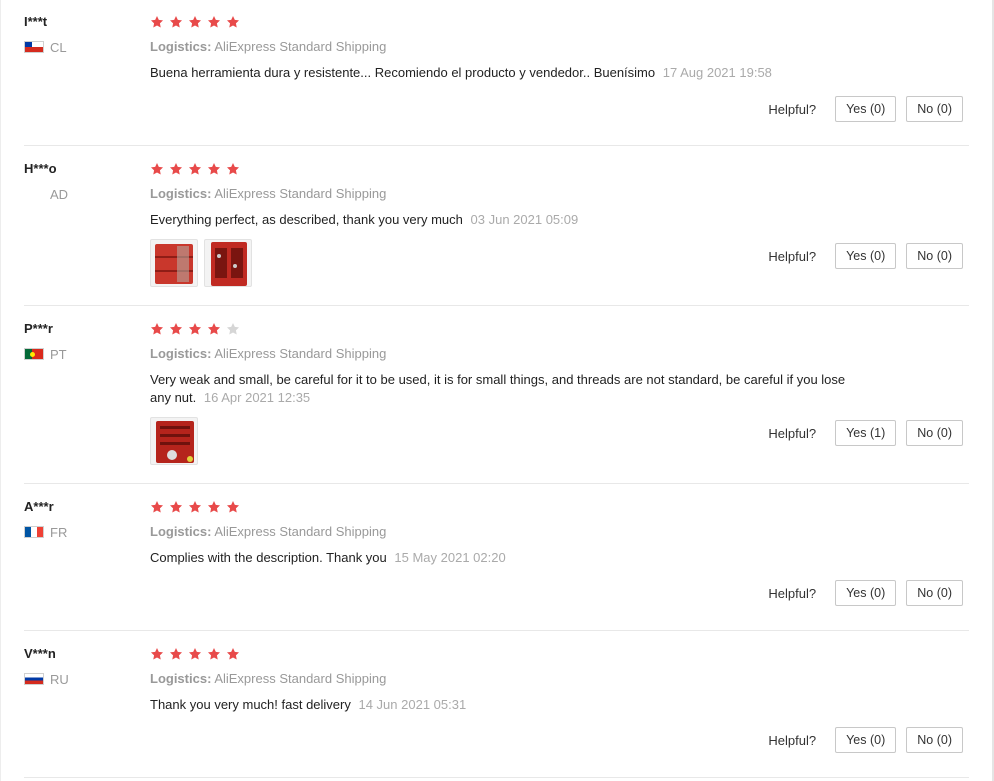  I want to click on review-date: 03 Jun 2021 05:09, so click(524, 219).